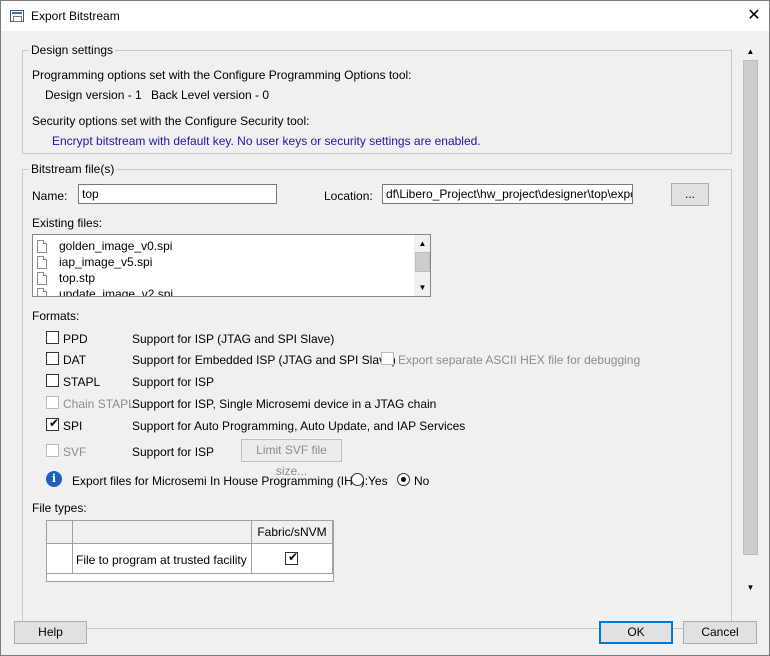  Describe the element at coordinates (52, 402) in the screenshot. I see `chain-stapl-checkbox` at that location.